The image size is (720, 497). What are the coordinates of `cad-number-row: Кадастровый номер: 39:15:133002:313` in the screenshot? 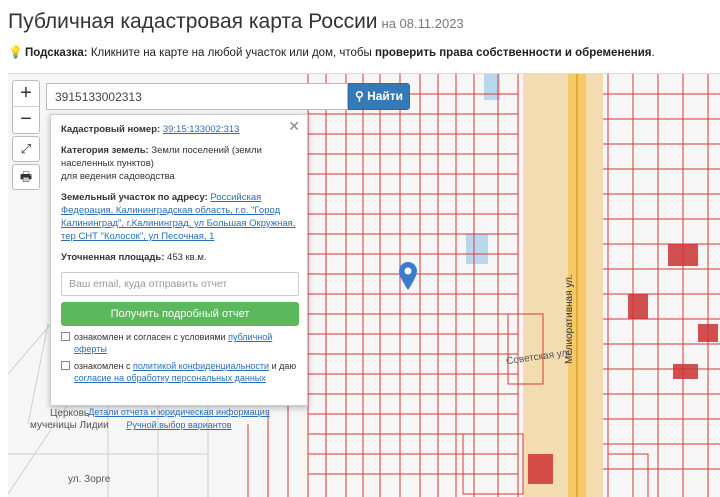 It's located at (179, 129).